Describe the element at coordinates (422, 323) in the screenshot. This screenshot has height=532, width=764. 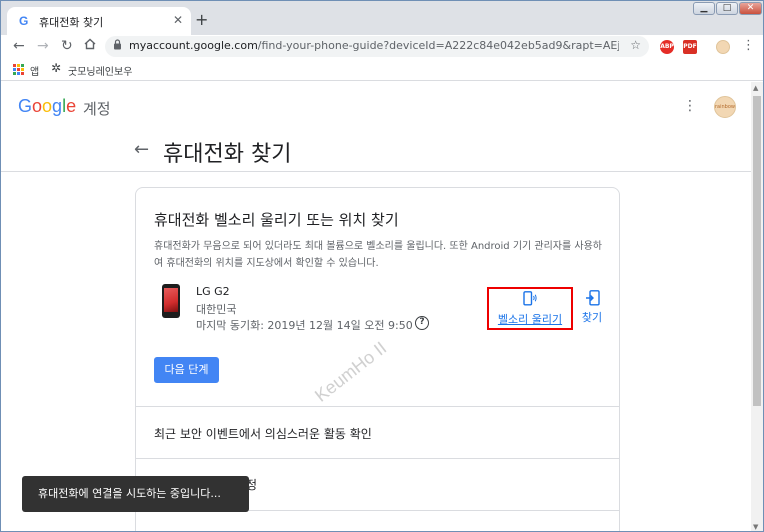
I see `help-icon: ?` at that location.